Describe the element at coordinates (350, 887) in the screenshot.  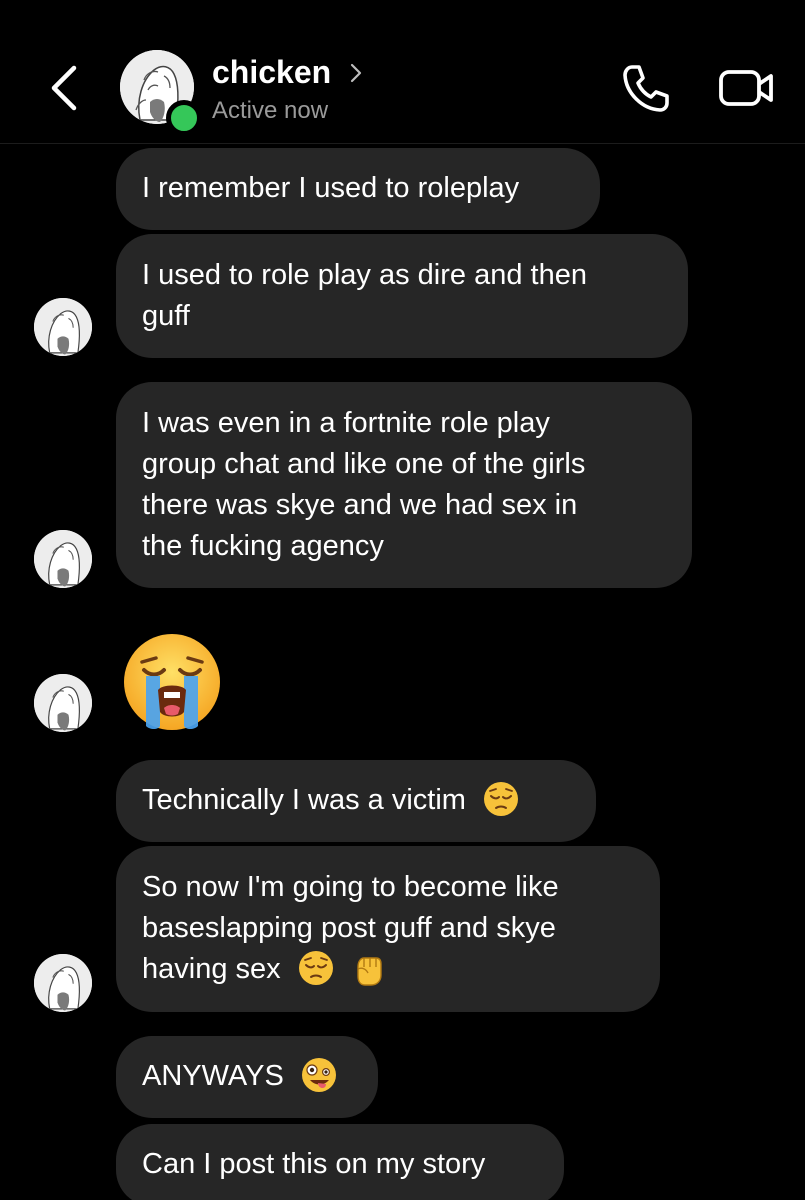
I see `message-text: So now I'm going to become like` at that location.